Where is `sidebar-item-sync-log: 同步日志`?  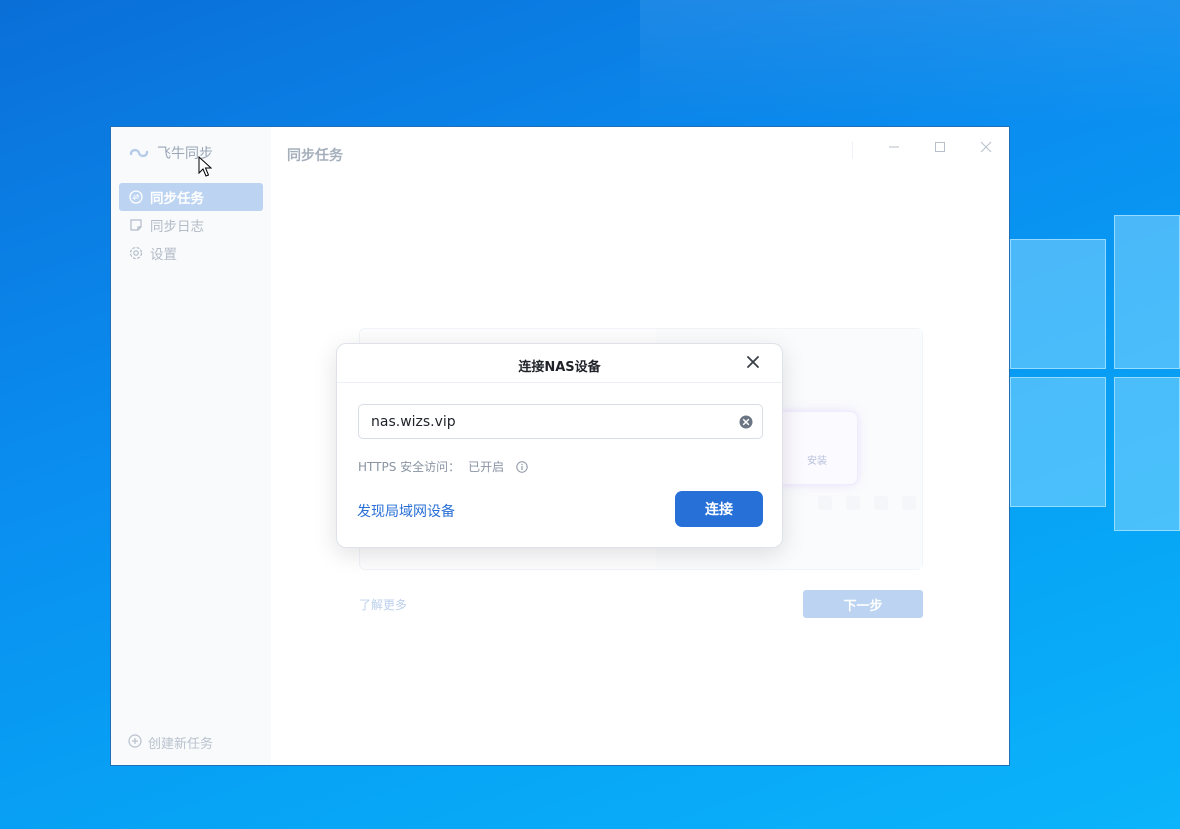
sidebar-item-sync-log: 同步日志 is located at coordinates (191, 225).